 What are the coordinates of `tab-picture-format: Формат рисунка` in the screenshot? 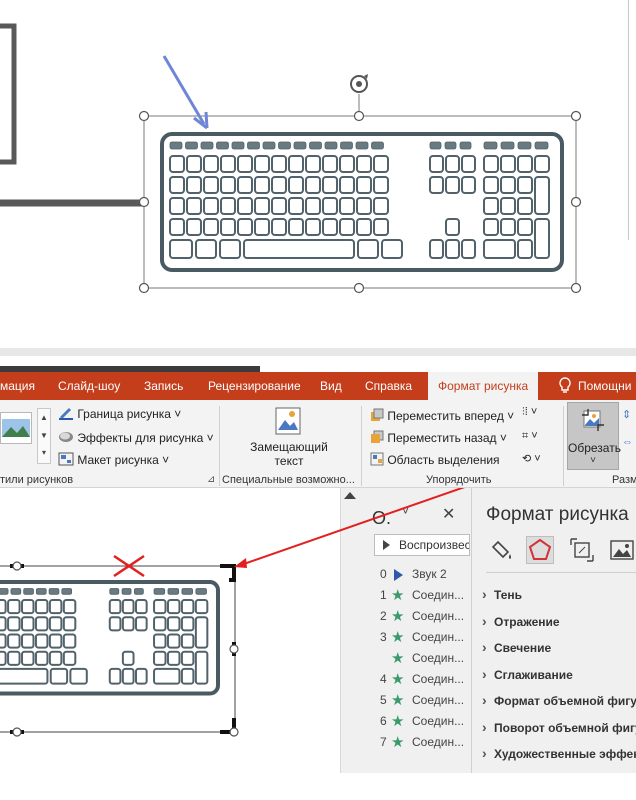 It's located at (483, 386).